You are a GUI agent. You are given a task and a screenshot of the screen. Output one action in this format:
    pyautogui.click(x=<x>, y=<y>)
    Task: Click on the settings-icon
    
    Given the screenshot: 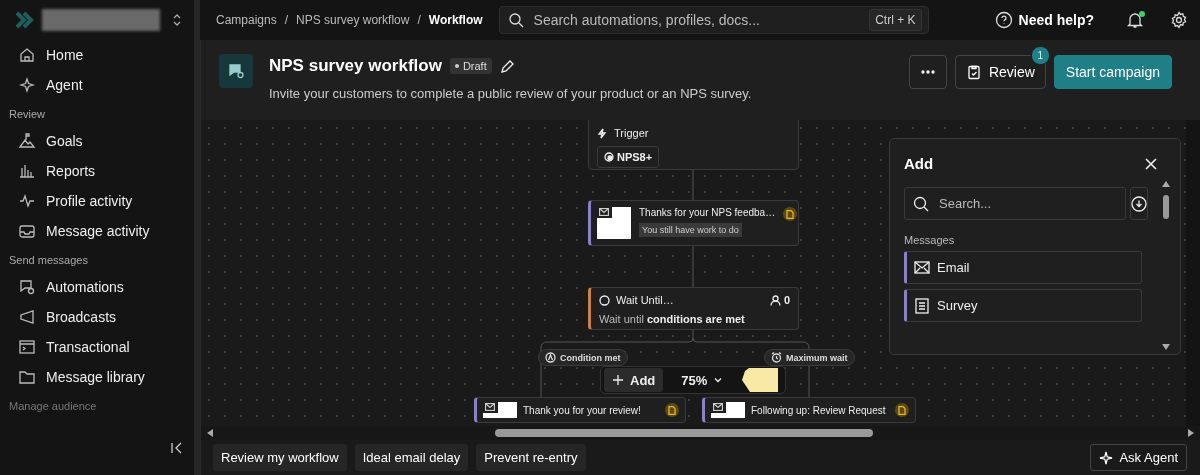 What is the action you would take?
    pyautogui.click(x=1179, y=20)
    